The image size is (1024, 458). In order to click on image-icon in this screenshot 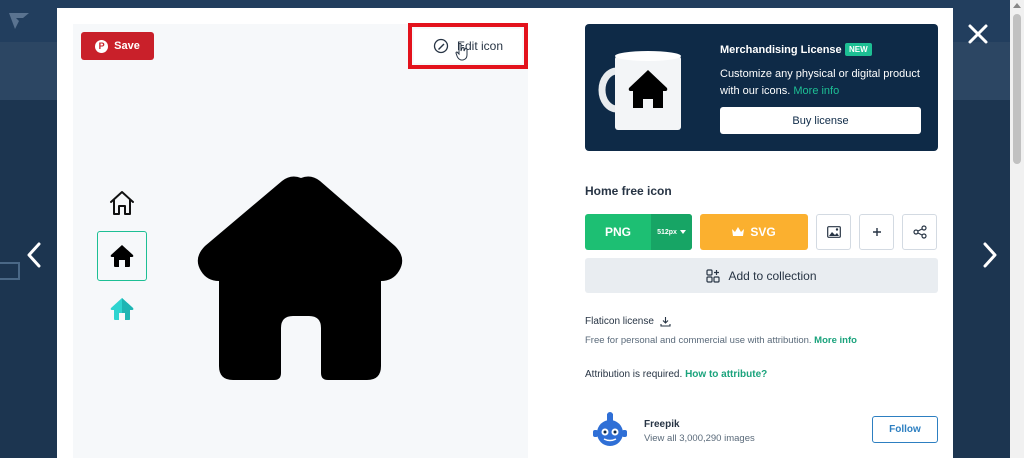, I will do `click(833, 232)`.